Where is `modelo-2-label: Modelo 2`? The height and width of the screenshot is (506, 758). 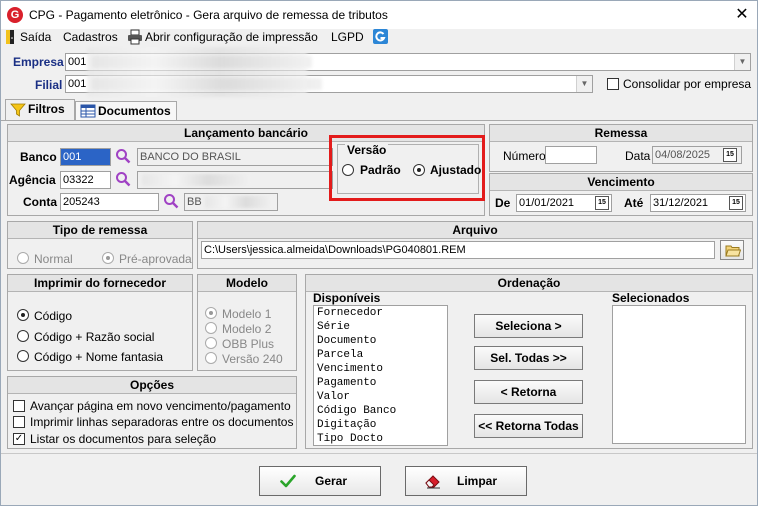 modelo-2-label: Modelo 2 is located at coordinates (247, 329).